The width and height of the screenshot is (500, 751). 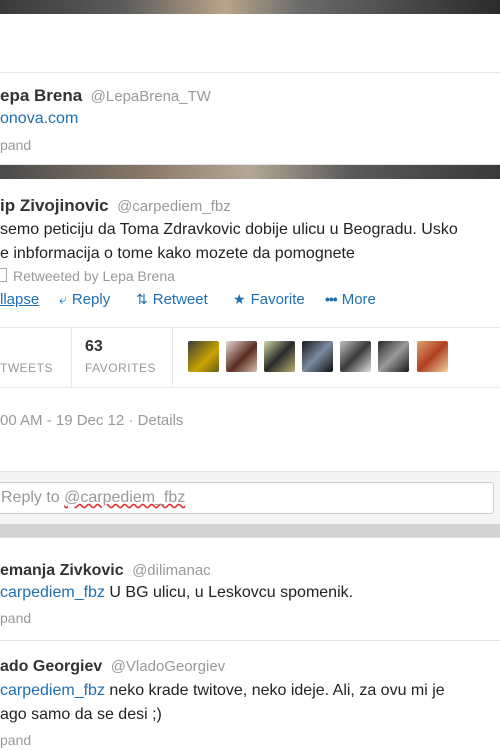 What do you see at coordinates (161, 420) in the screenshot?
I see `details-link: Details` at bounding box center [161, 420].